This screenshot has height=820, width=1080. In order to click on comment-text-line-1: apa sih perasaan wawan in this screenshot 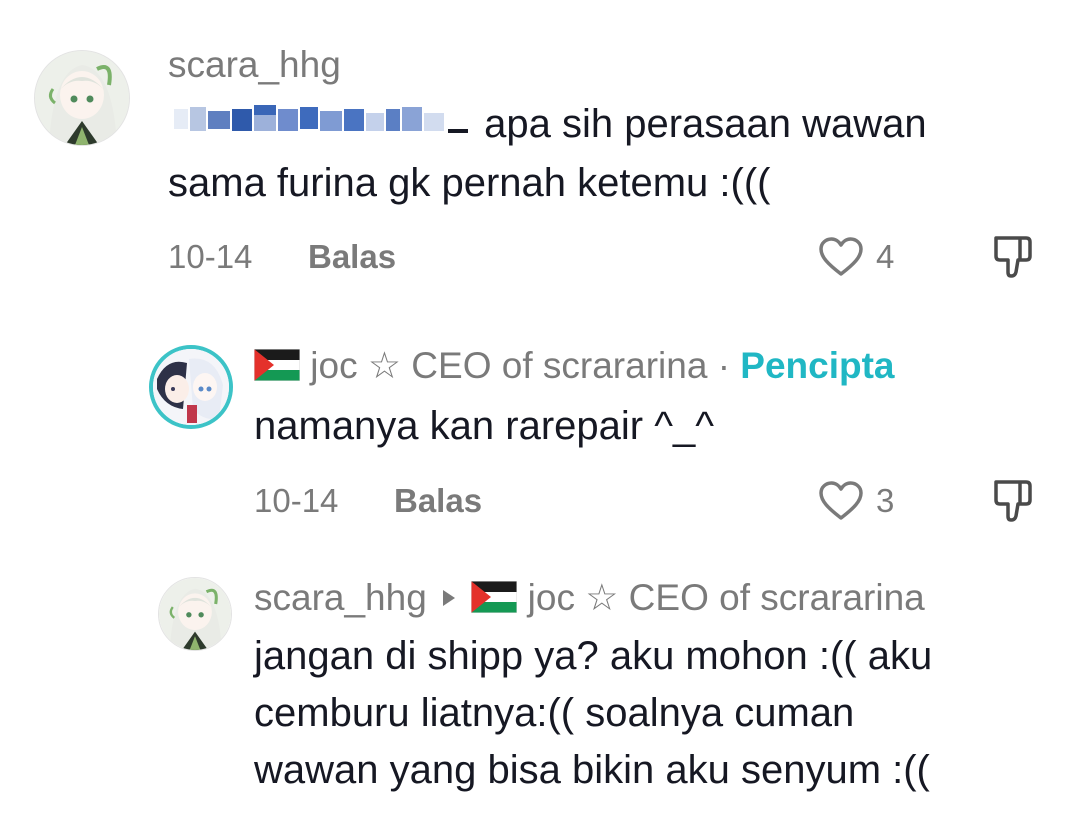, I will do `click(608, 125)`.